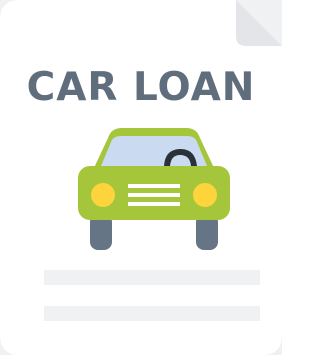  What do you see at coordinates (141, 87) in the screenshot?
I see `page-title: CAR LOAN` at bounding box center [141, 87].